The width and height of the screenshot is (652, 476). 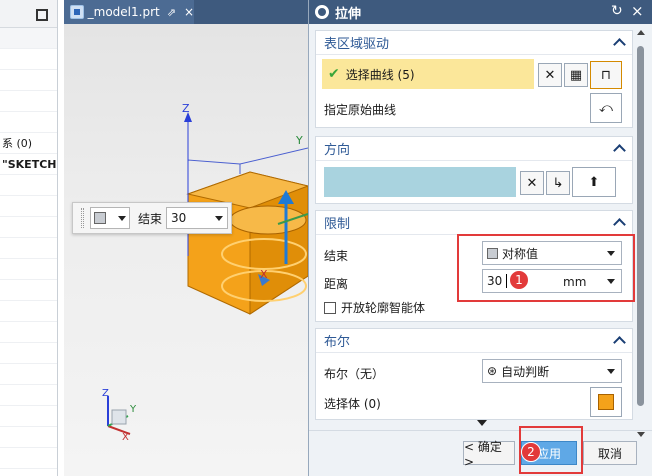 I want to click on section-group: 表区域驱动 ✔ 选择曲线 (5) ✕ ▦ ⊓ 指定原始曲线 ⤺, so click(x=474, y=79).